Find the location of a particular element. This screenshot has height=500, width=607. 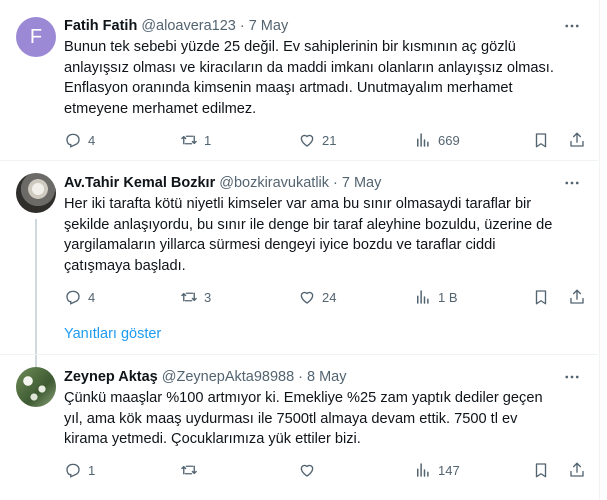

tweet-actions: 4 1 21 669 is located at coordinates (323, 140).